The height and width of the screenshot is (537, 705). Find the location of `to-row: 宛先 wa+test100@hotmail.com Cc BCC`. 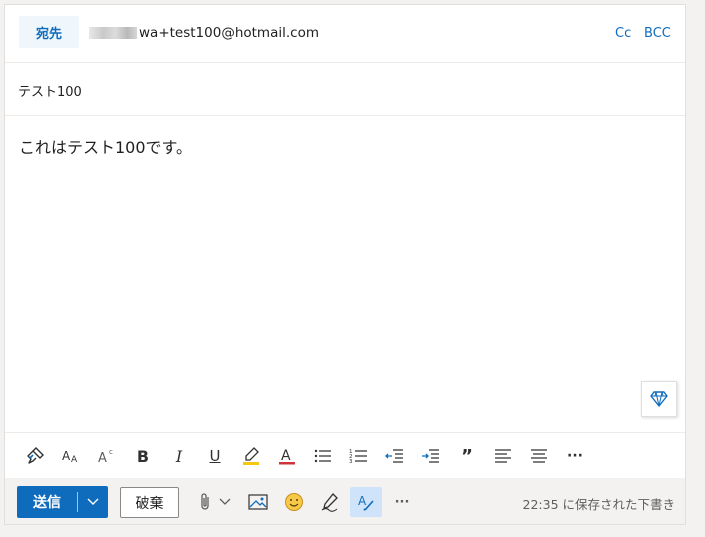

to-row: 宛先 wa+test100@hotmail.com Cc BCC is located at coordinates (345, 34).